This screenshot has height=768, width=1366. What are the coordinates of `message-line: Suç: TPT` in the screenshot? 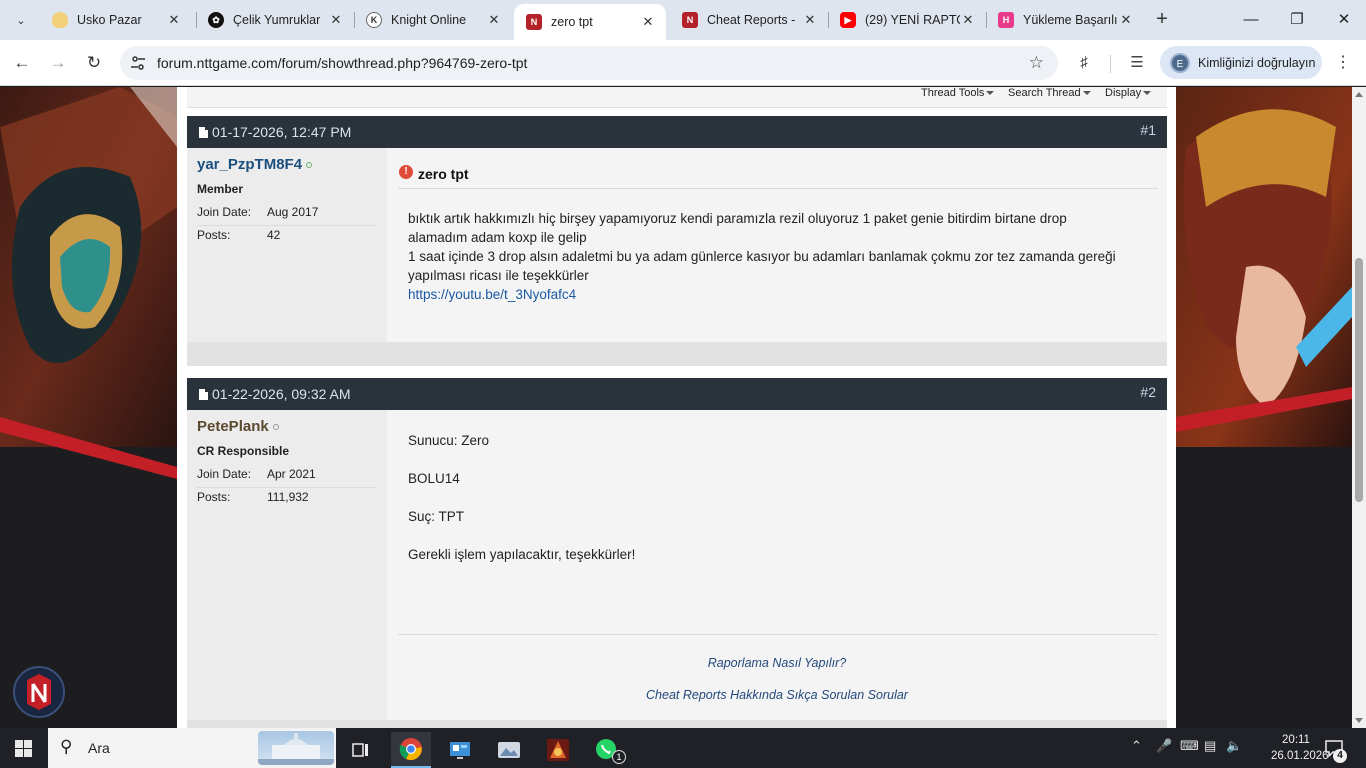 It's located at (436, 516).